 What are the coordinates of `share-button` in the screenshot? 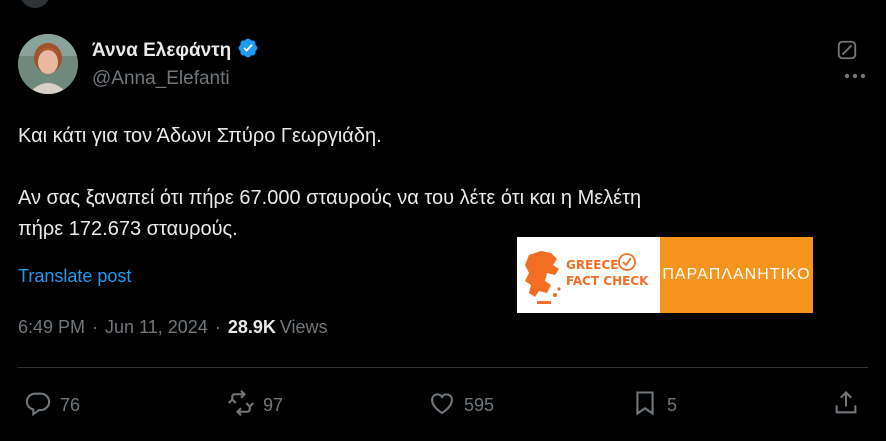 It's located at (846, 405).